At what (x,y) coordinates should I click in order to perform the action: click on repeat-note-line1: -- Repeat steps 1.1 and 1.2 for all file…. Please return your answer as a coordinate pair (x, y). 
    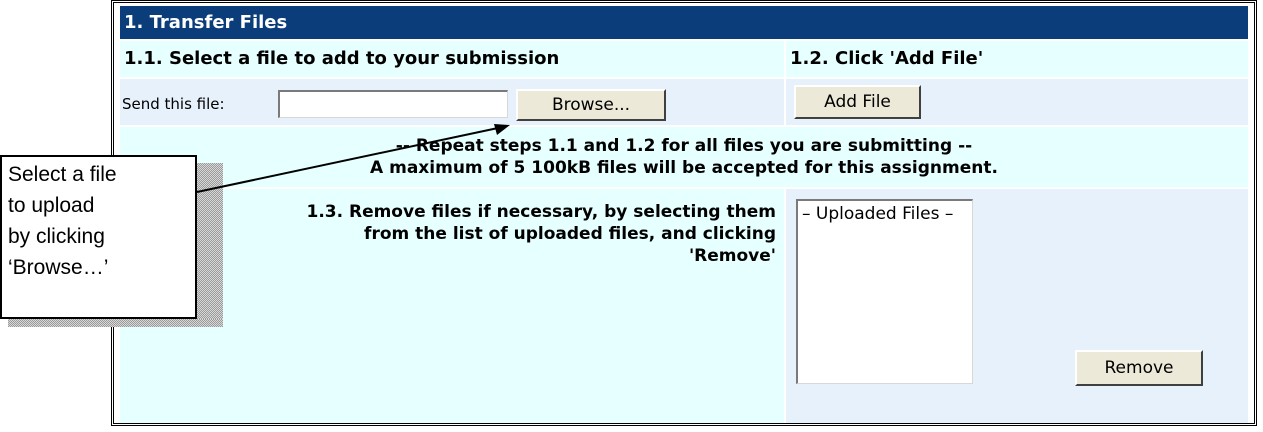
    Looking at the image, I should click on (684, 146).